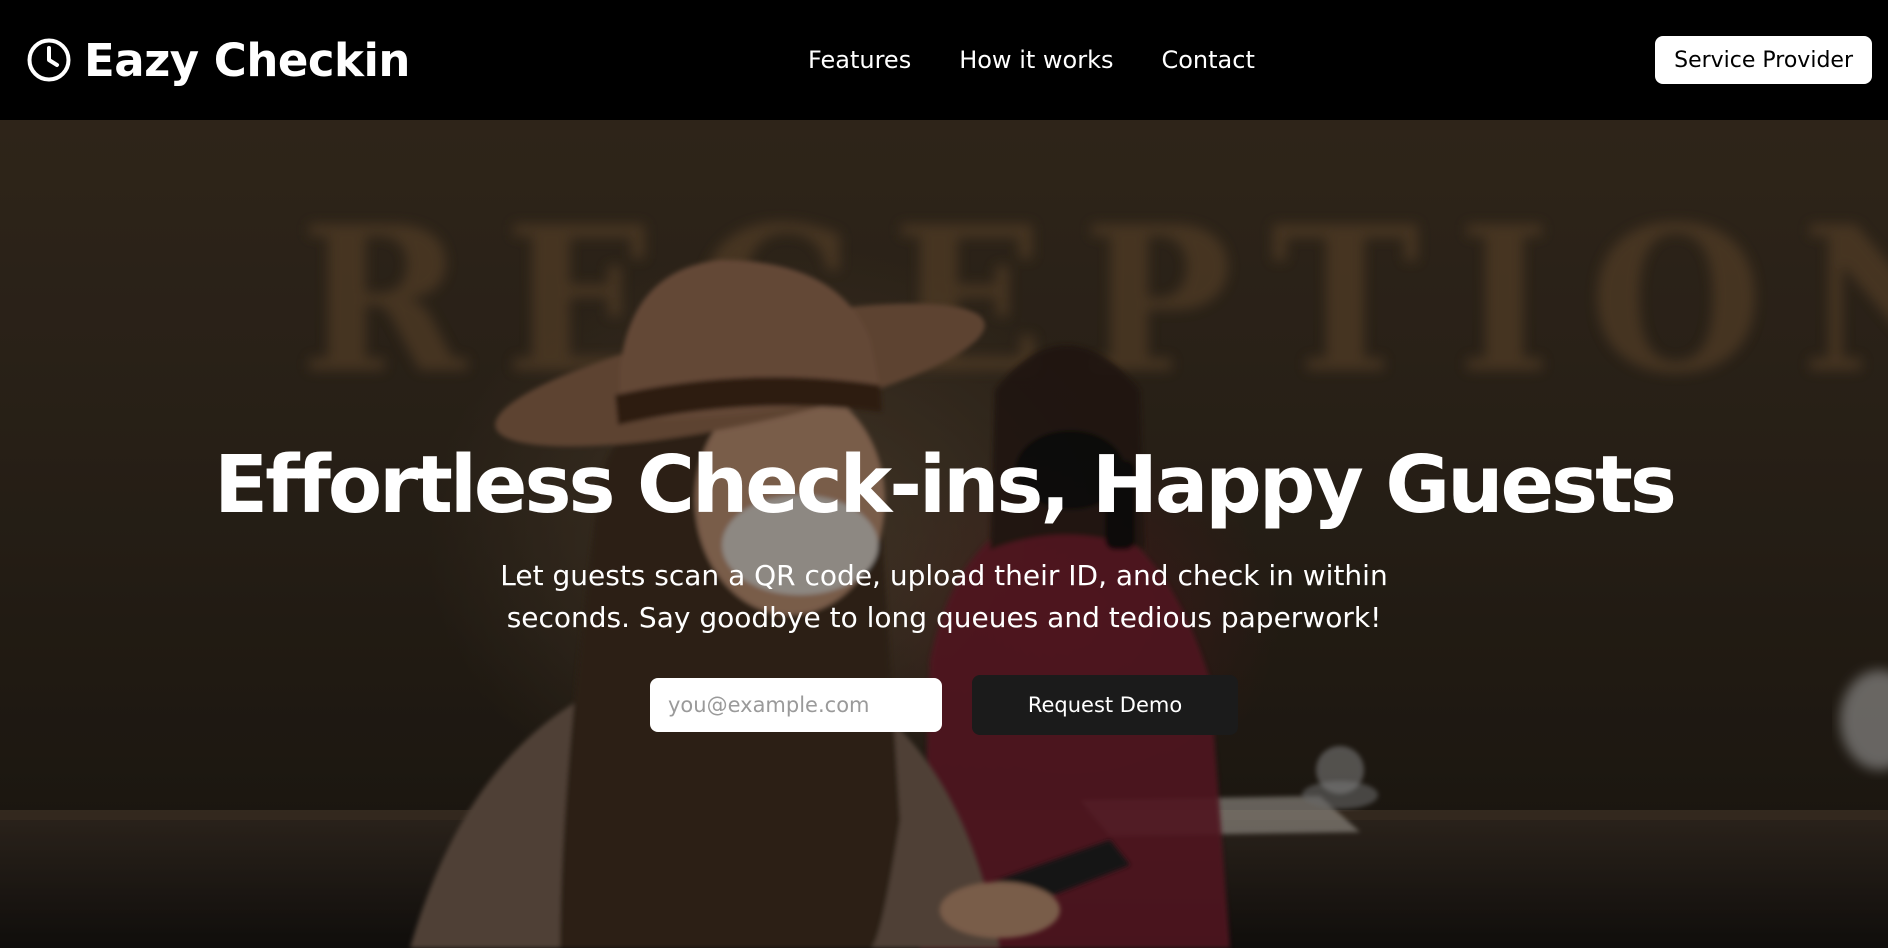 This screenshot has width=1888, height=948. I want to click on clock-icon, so click(49, 60).